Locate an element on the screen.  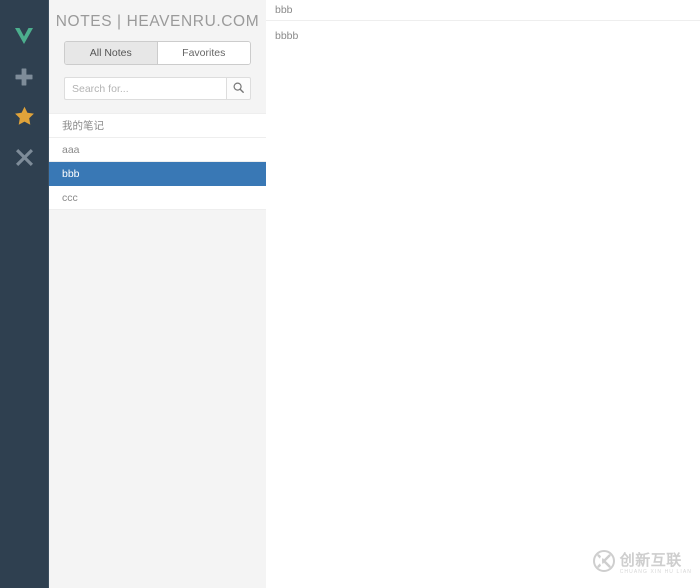
search-button is located at coordinates (238, 88).